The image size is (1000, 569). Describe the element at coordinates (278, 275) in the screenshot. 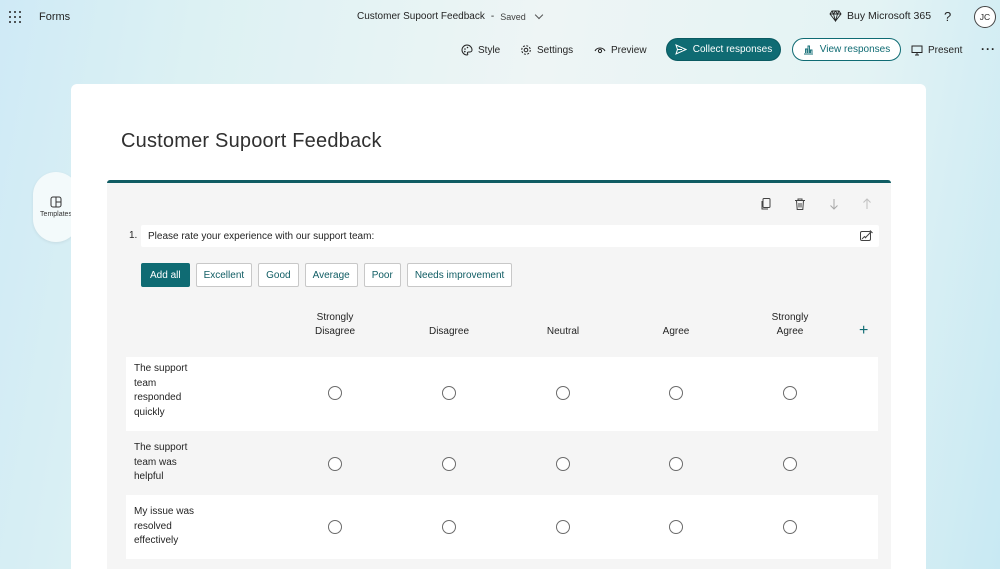

I see `chip-good: Good` at that location.